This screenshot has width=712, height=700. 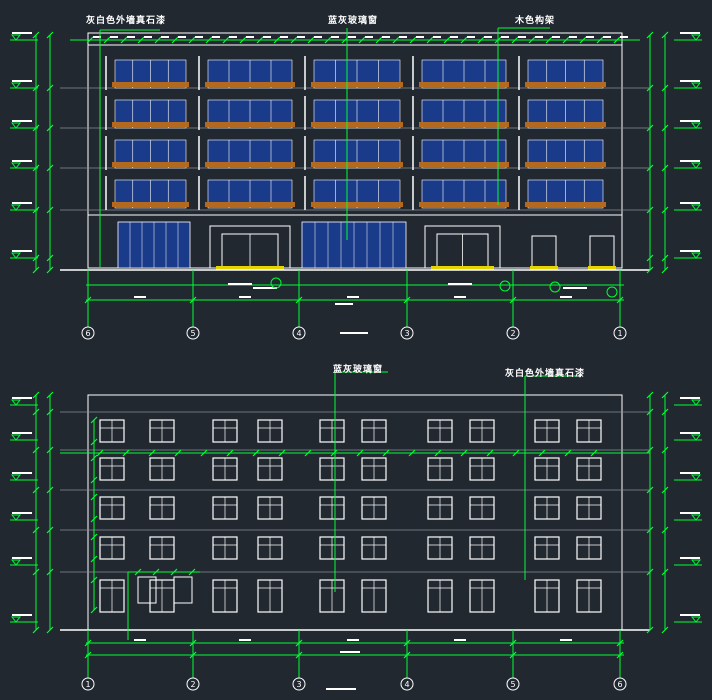 What do you see at coordinates (353, 21) in the screenshot?
I see `callout-glass-window-top: 蓝灰玻璃窗` at bounding box center [353, 21].